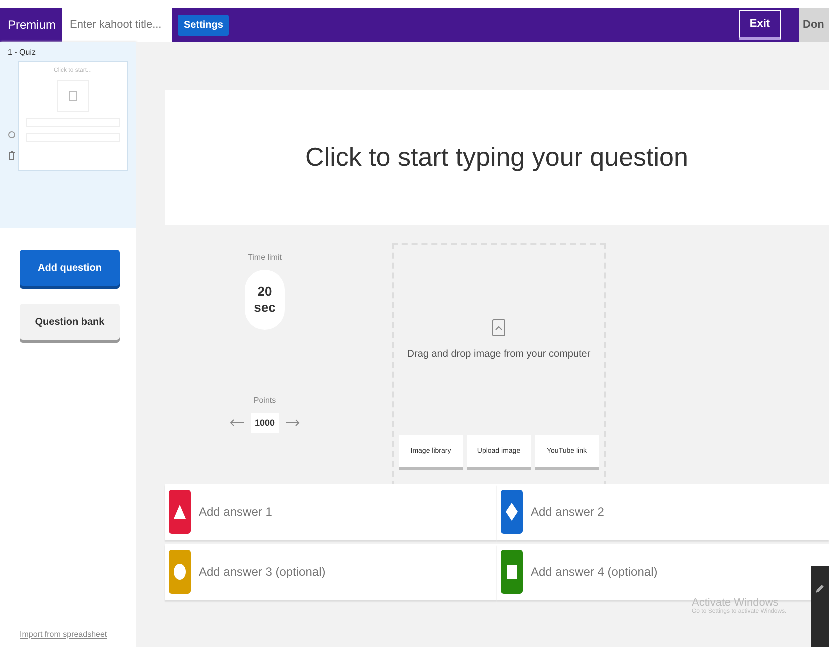 Image resolution: width=829 pixels, height=647 pixels. Describe the element at coordinates (32, 25) in the screenshot. I see `plan-label: Premium` at that location.